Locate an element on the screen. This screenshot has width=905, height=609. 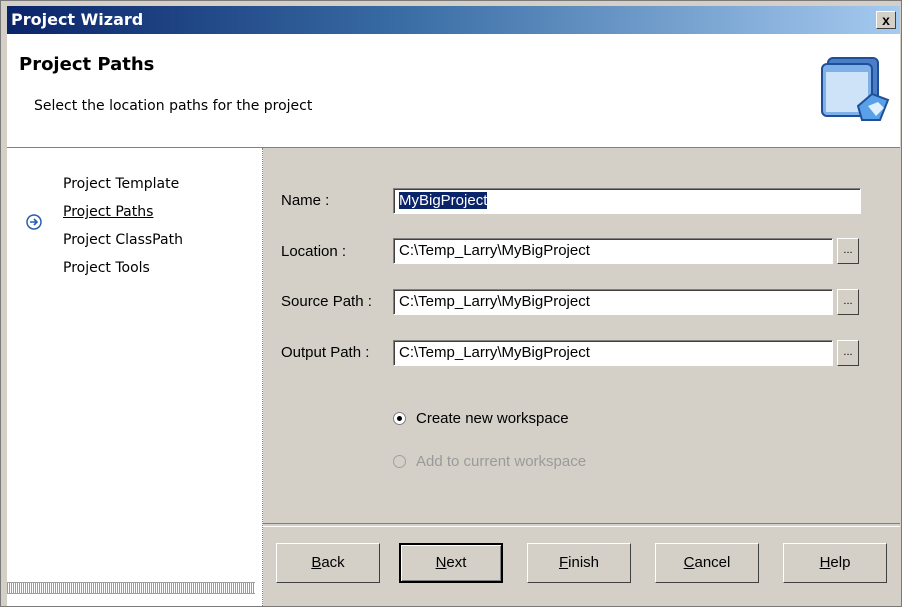
step-project-classpath: Project ClassPath is located at coordinates (123, 240).